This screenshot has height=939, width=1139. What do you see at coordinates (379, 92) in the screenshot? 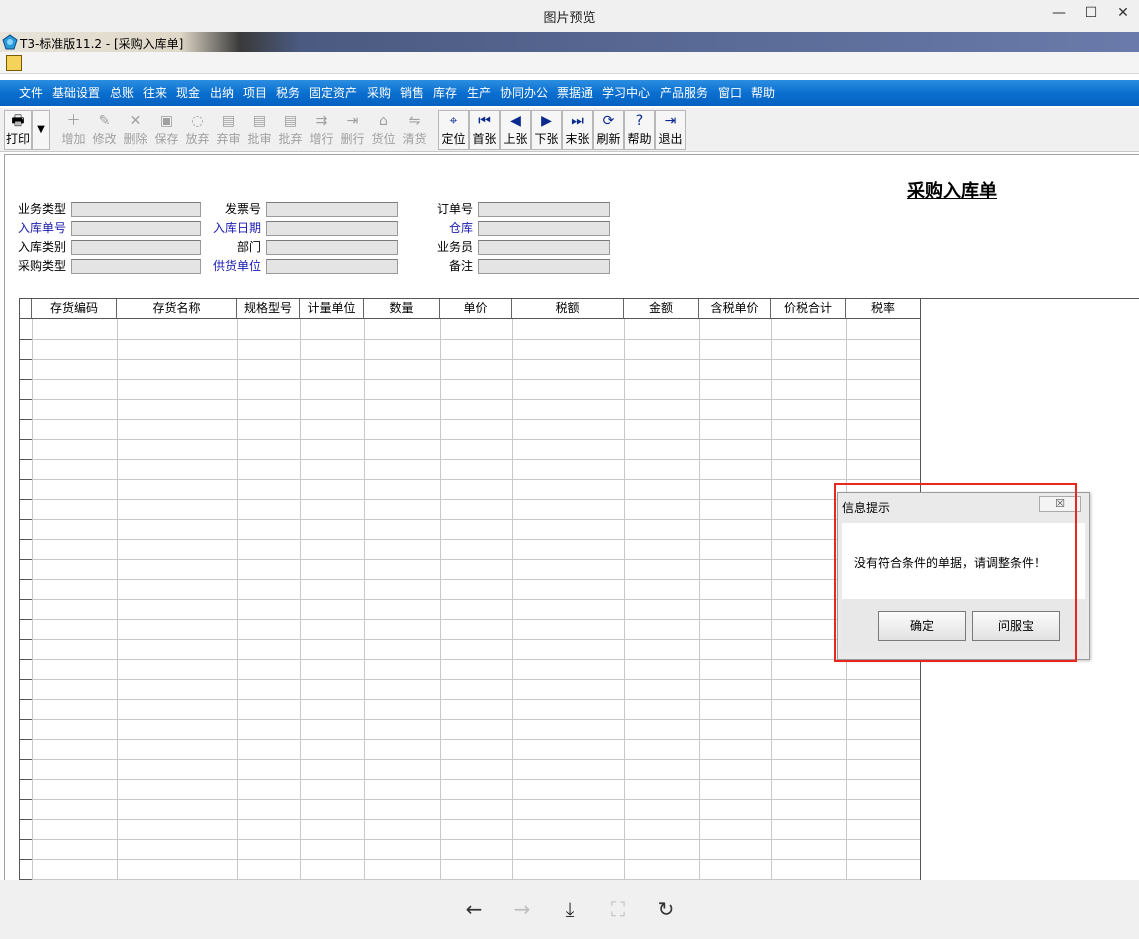
I see `menu-purchase: 采购` at bounding box center [379, 92].